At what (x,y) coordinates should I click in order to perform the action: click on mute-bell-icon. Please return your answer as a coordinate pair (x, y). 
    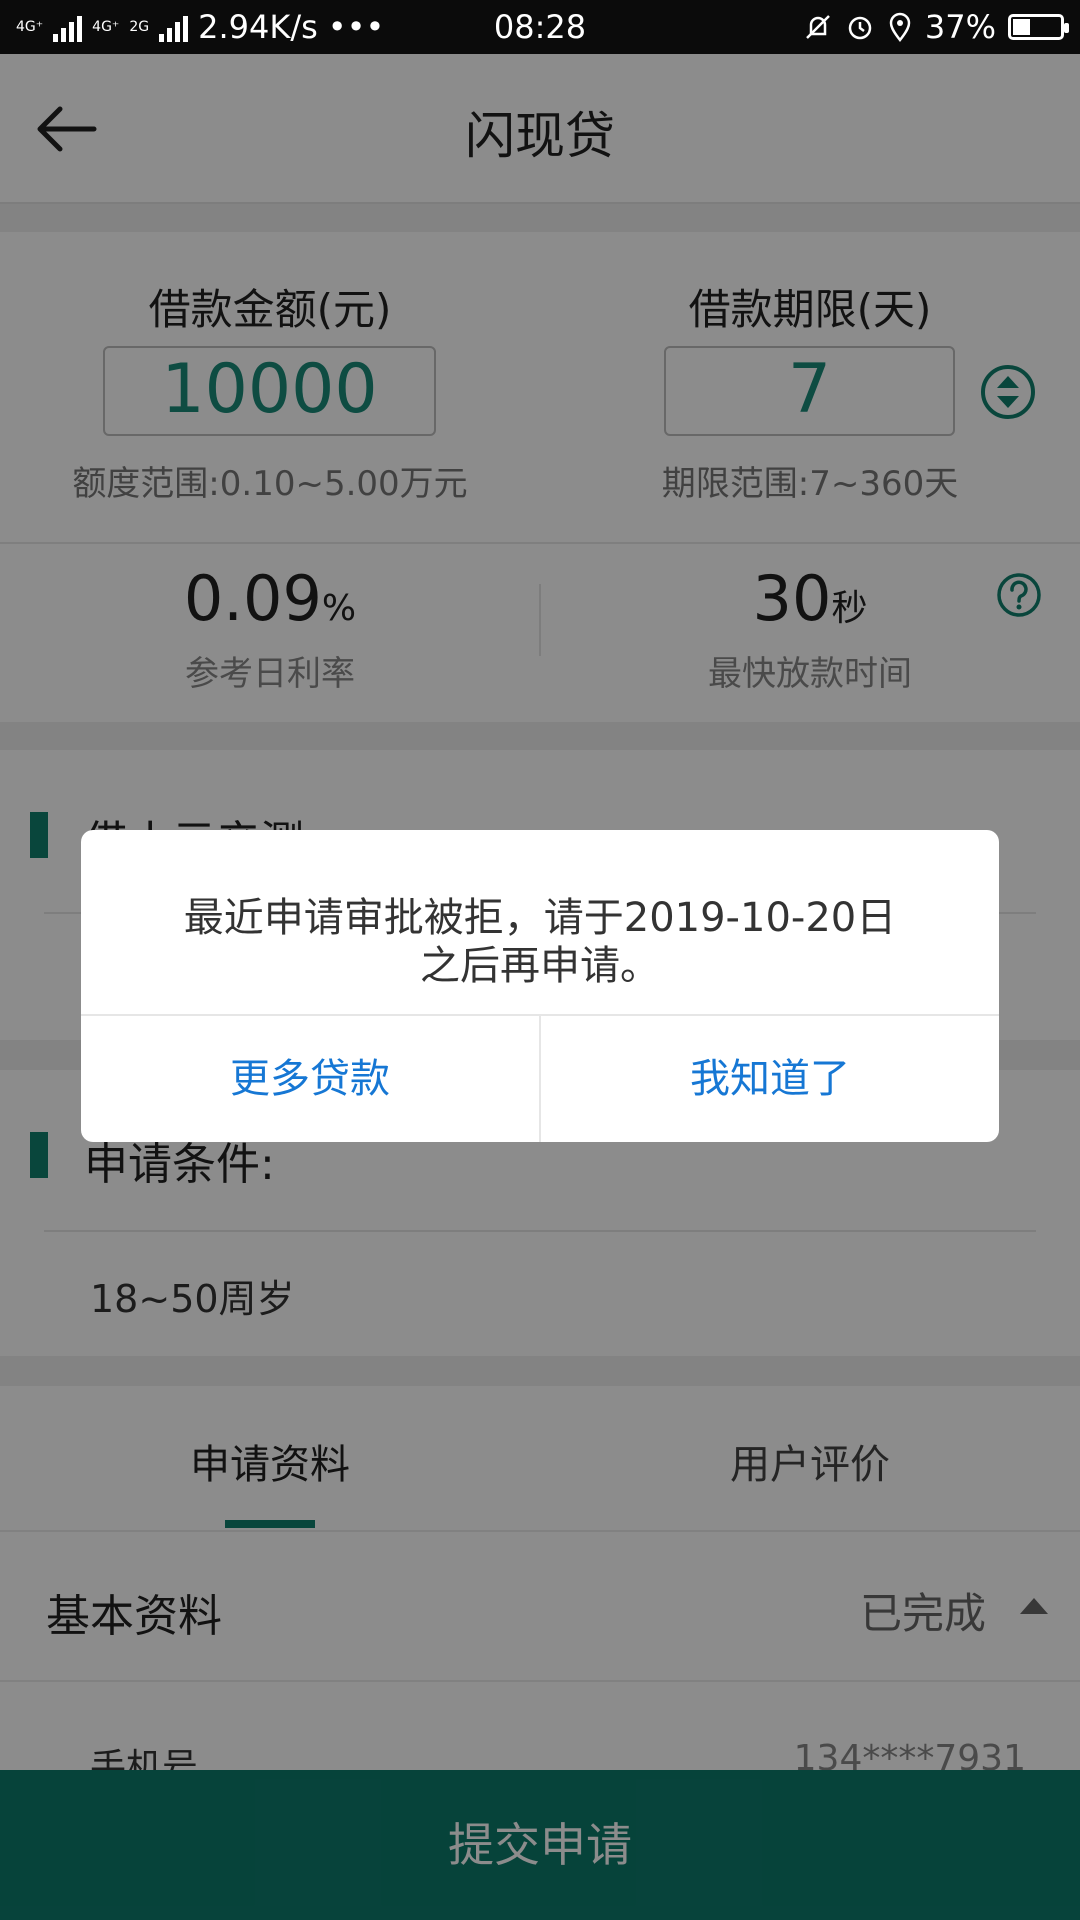
    Looking at the image, I should click on (817, 27).